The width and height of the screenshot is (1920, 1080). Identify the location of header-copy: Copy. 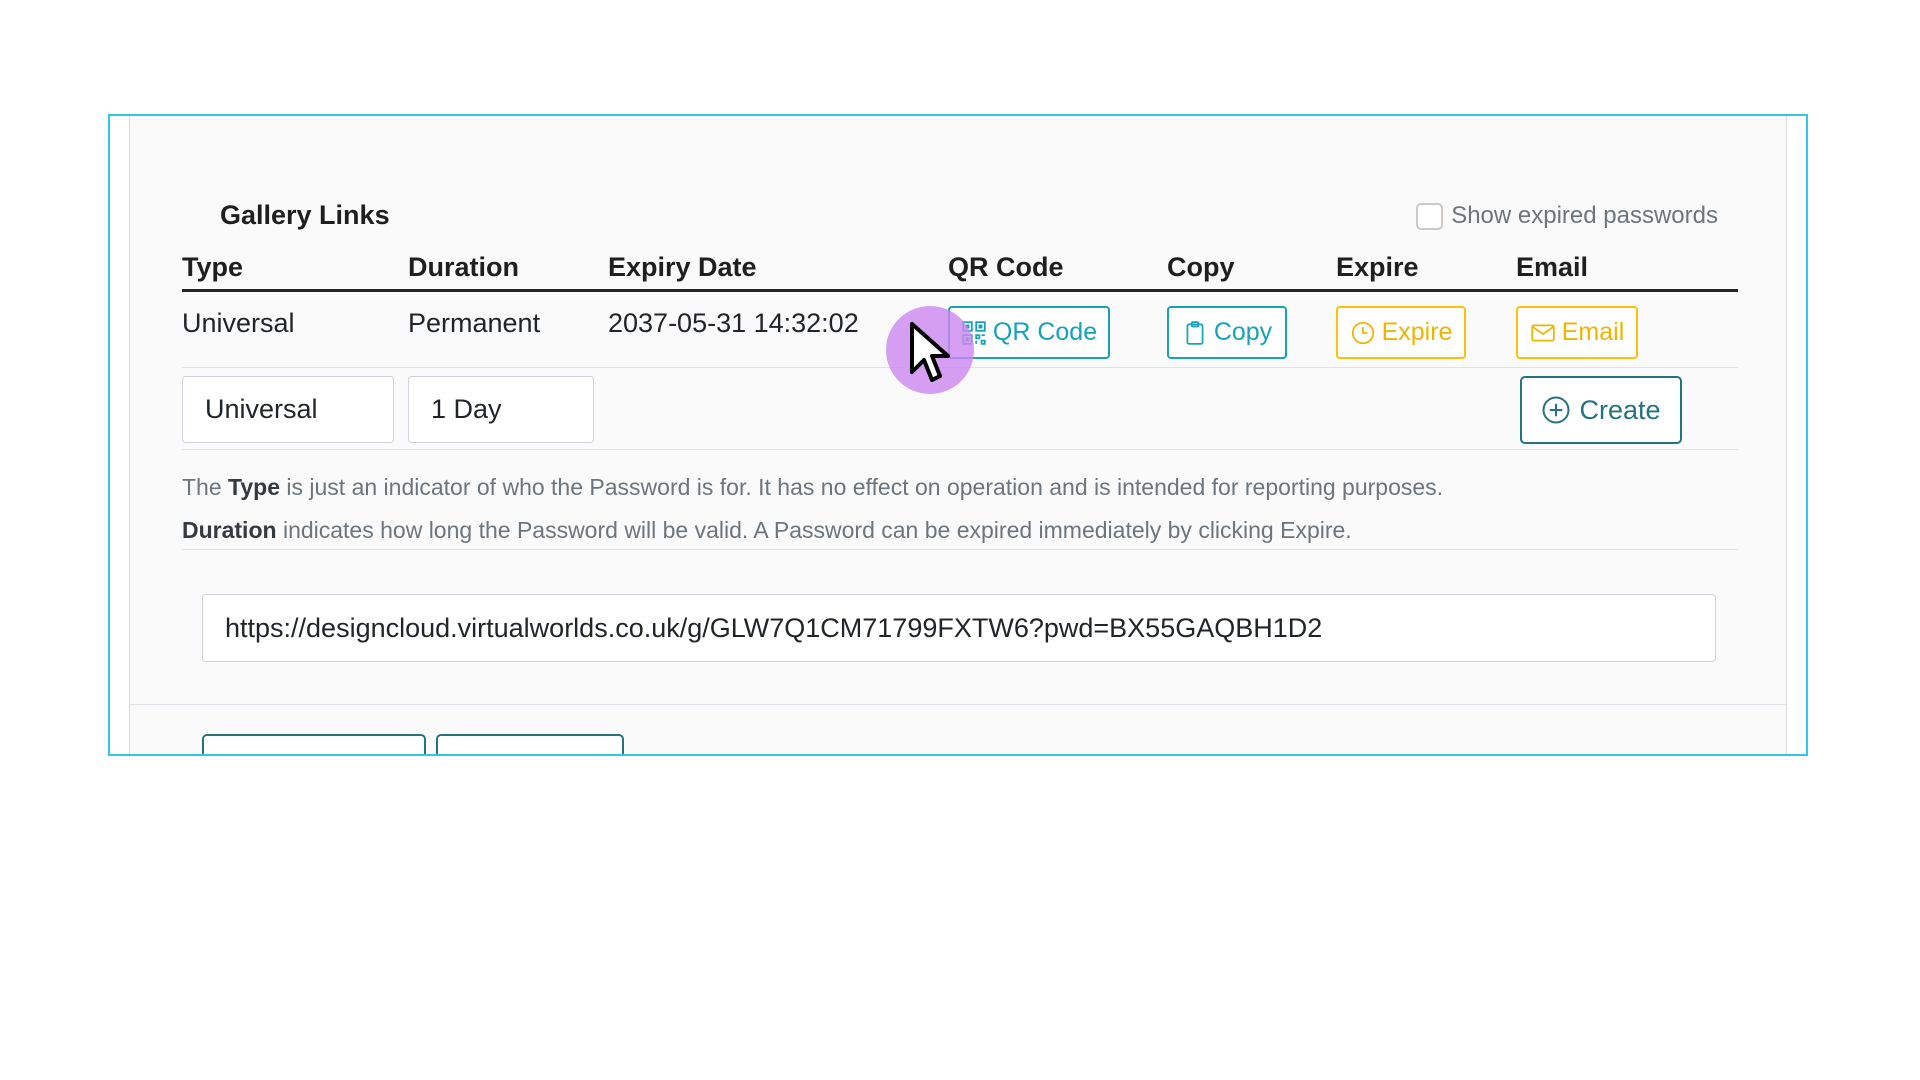
(1201, 267).